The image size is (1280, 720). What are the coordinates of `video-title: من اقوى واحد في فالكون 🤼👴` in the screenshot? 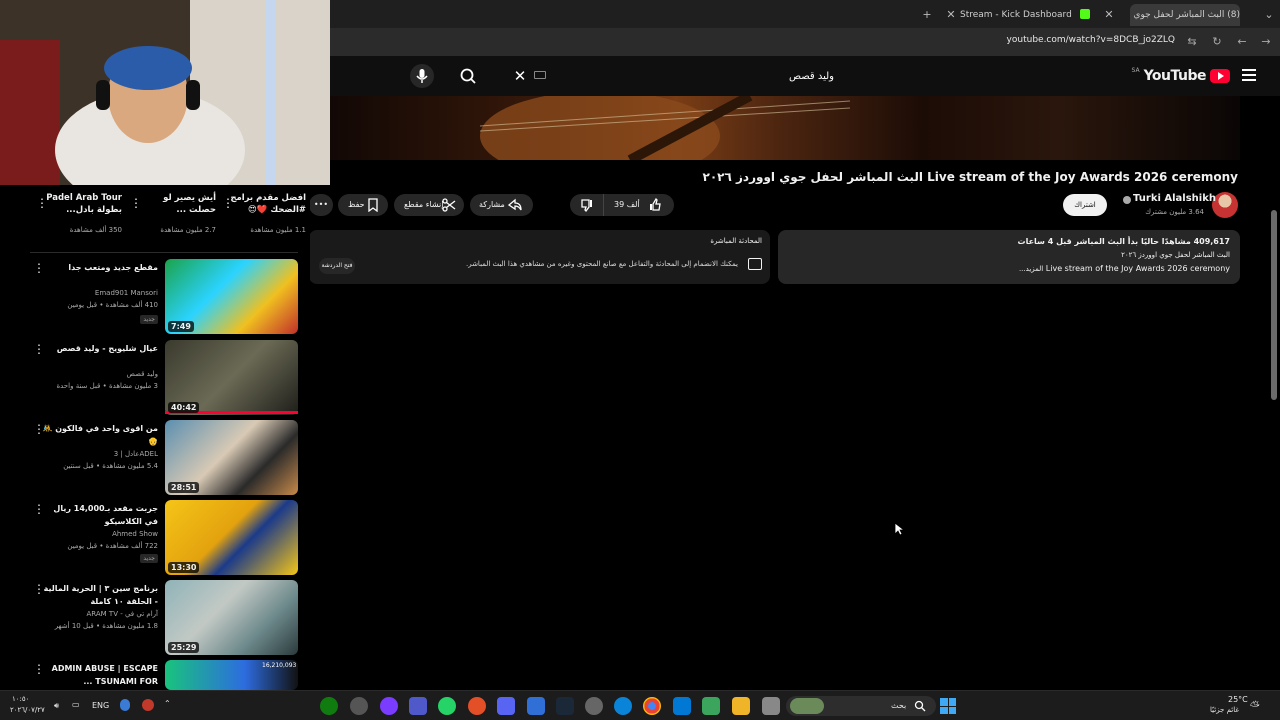 It's located at (98, 435).